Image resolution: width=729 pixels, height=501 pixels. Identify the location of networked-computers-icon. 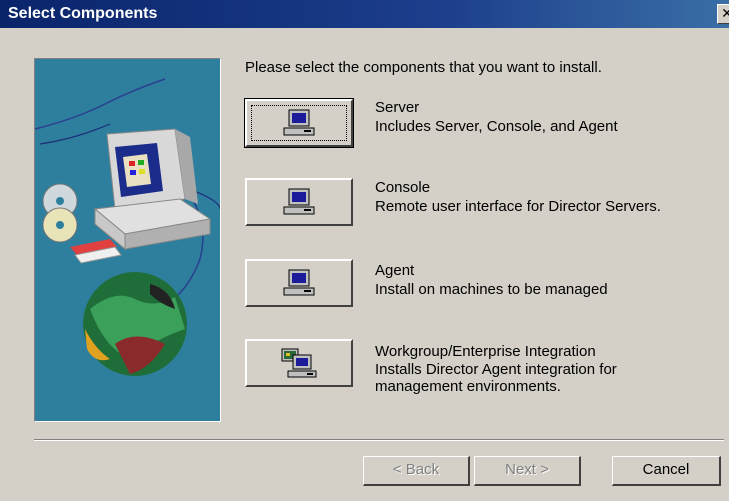
(299, 363).